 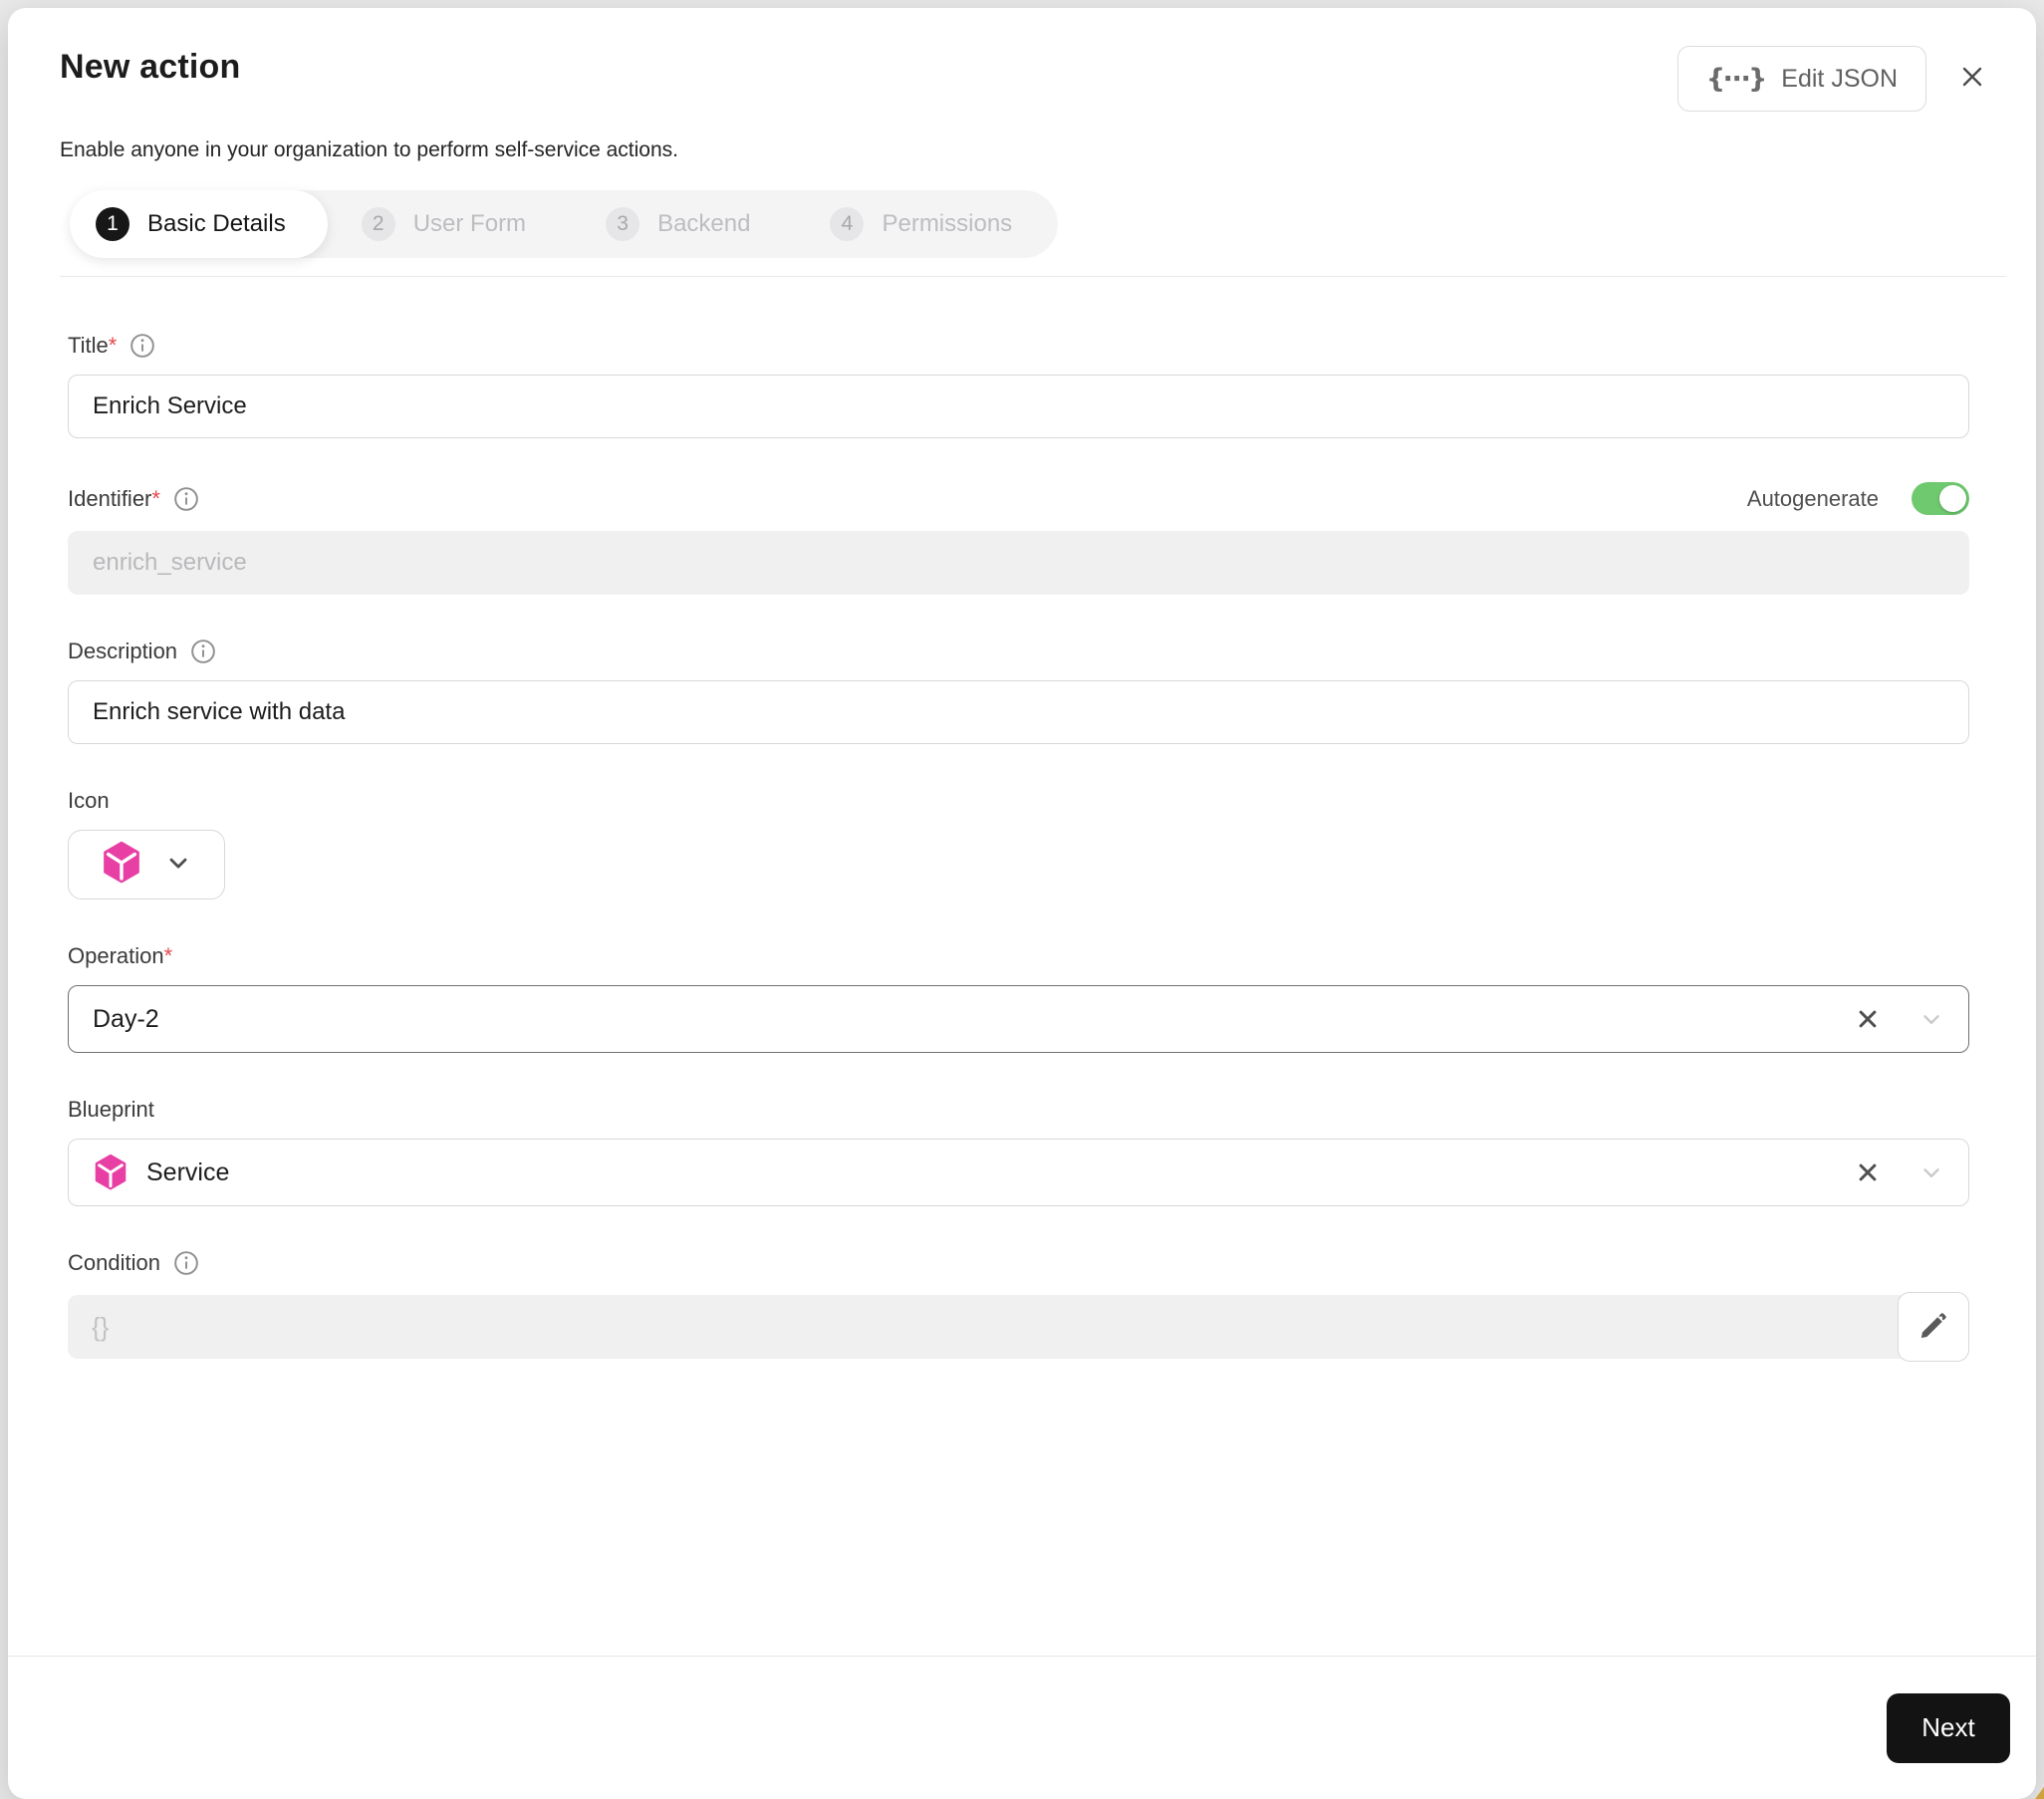 What do you see at coordinates (1019, 844) in the screenshot?
I see `icon-field-group: Icon` at bounding box center [1019, 844].